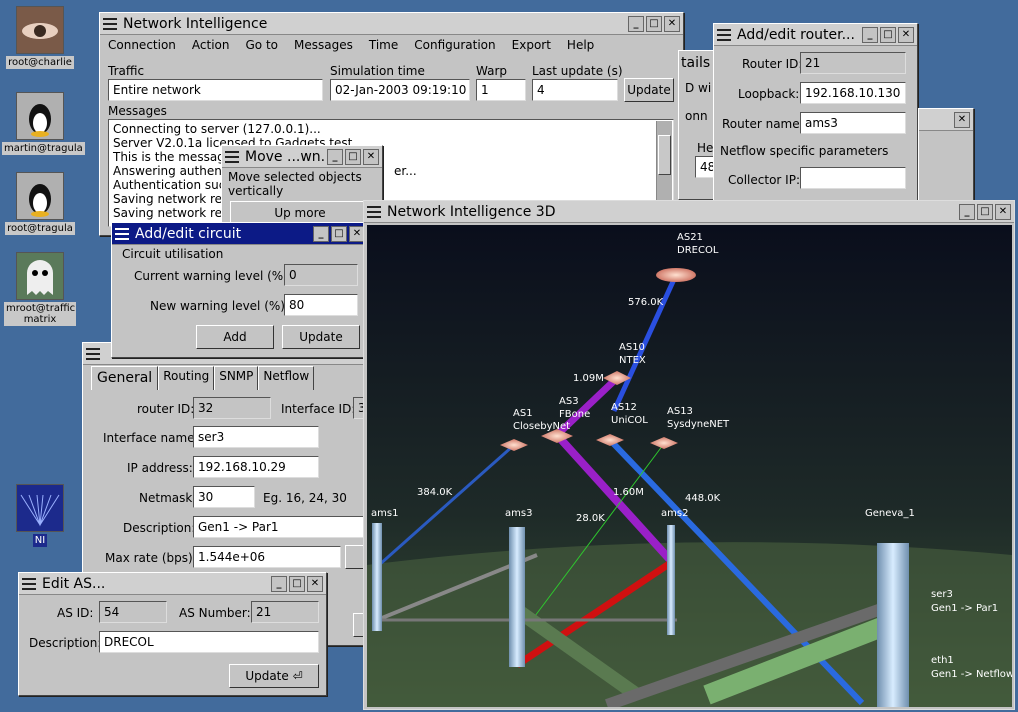  What do you see at coordinates (262, 46) in the screenshot?
I see `menu-goto: Go to` at bounding box center [262, 46].